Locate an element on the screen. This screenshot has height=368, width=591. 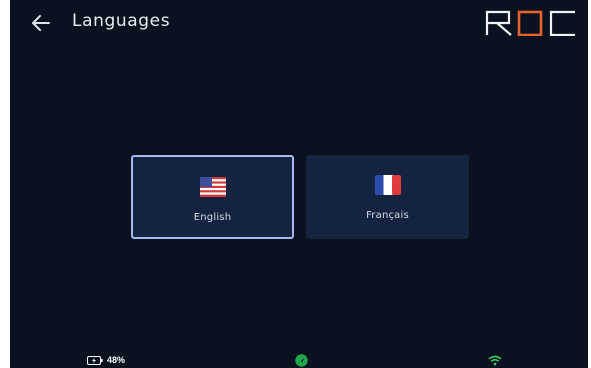
roc-logo is located at coordinates (530, 23).